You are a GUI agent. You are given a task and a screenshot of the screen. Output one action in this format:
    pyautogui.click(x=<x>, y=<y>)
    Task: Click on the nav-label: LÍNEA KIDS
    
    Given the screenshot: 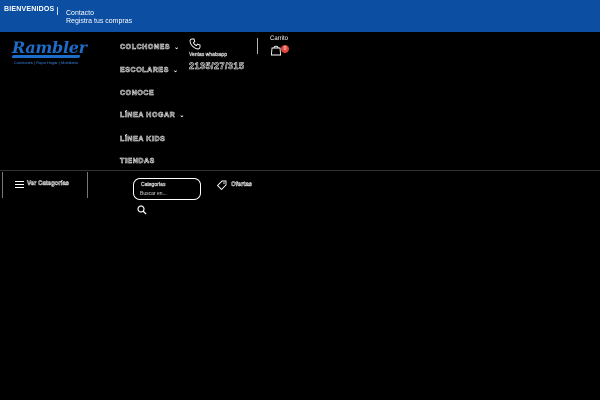 What is the action you would take?
    pyautogui.click(x=143, y=140)
    